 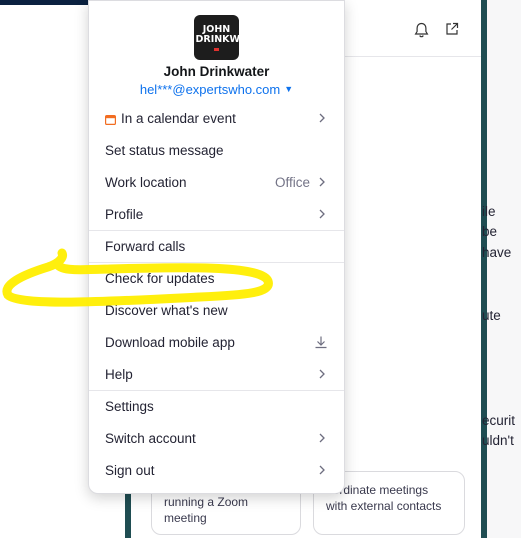 I want to click on text-fragment: be, so click(x=490, y=231).